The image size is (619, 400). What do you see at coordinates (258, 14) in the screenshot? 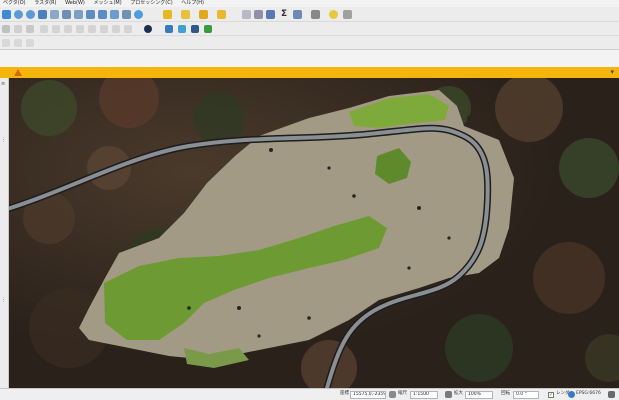
I see `field-calculator-icon` at bounding box center [258, 14].